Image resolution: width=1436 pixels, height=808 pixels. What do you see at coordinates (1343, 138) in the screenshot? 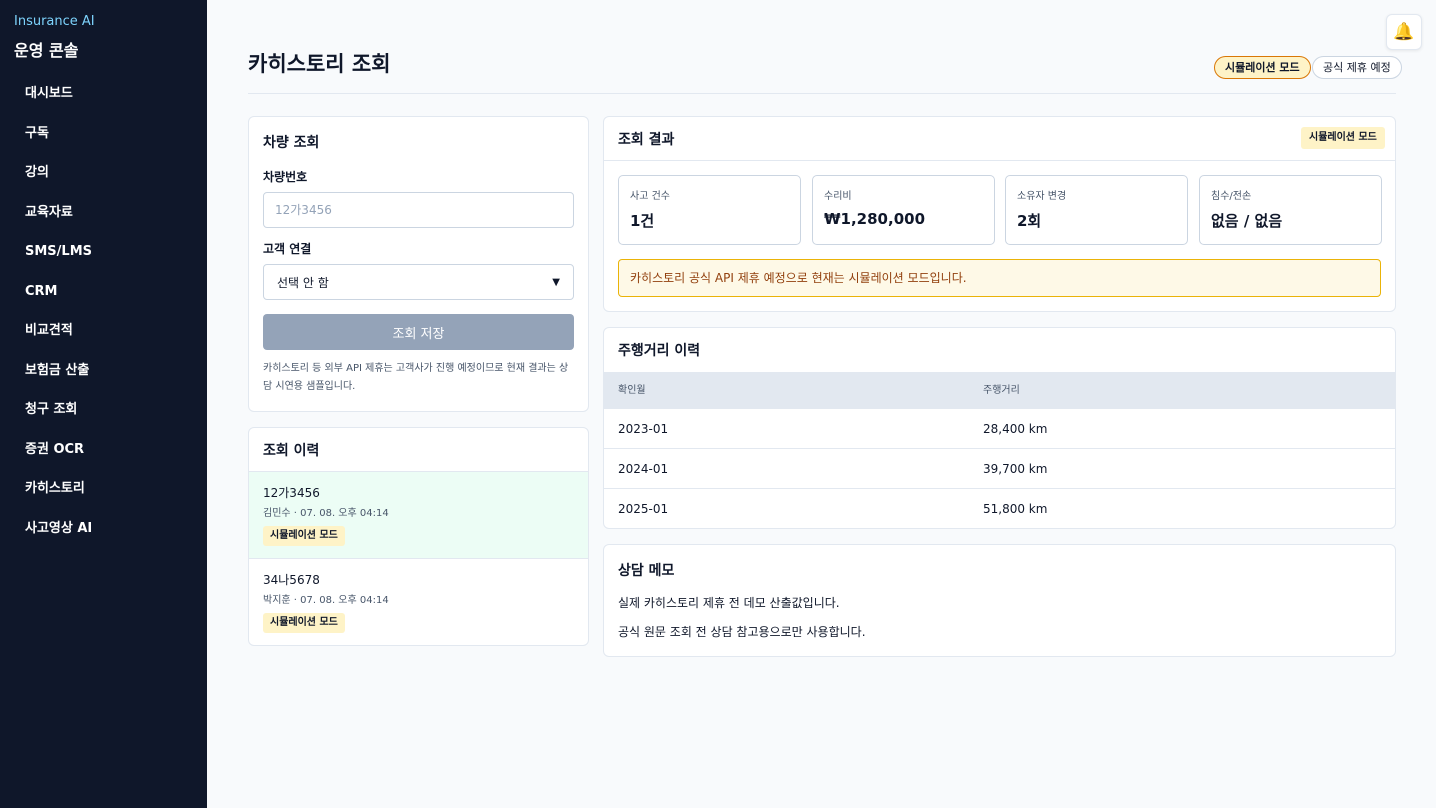
I see `result-mode-badge: 시뮬레이션 모드` at bounding box center [1343, 138].